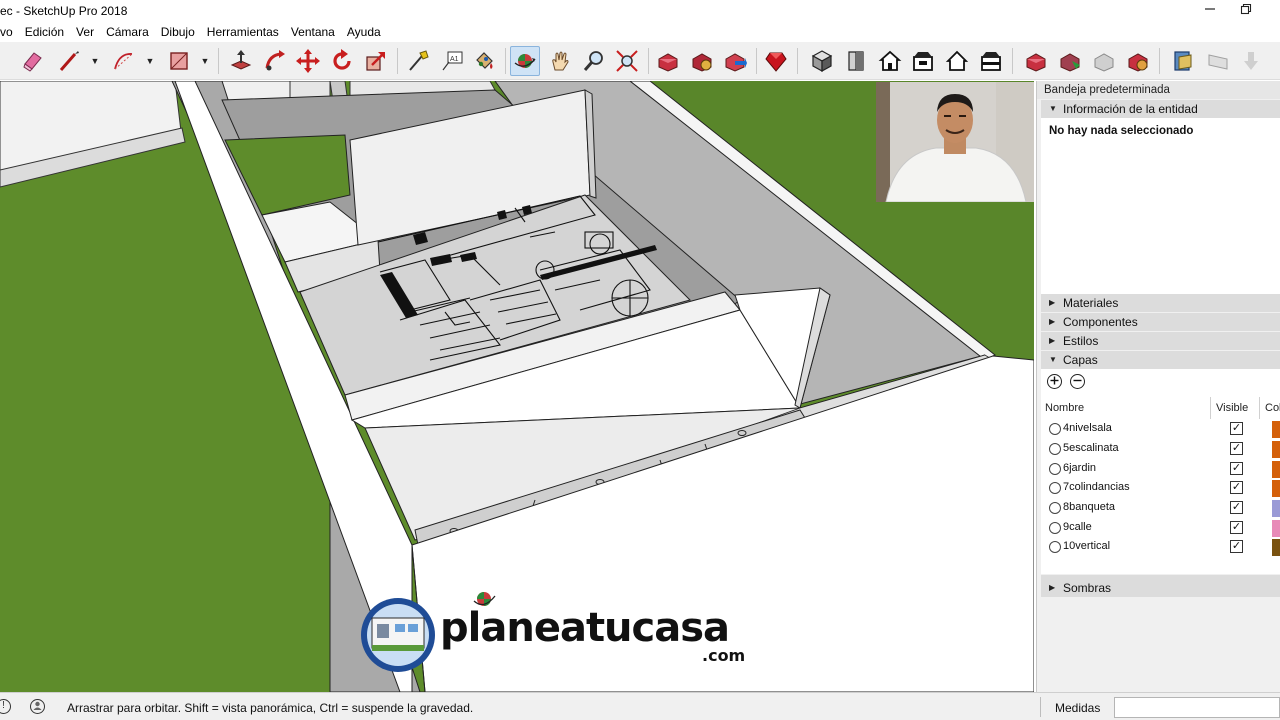  Describe the element at coordinates (640, 11) in the screenshot. I see `title-bar: ec - SketchUp Pro 2018` at that location.